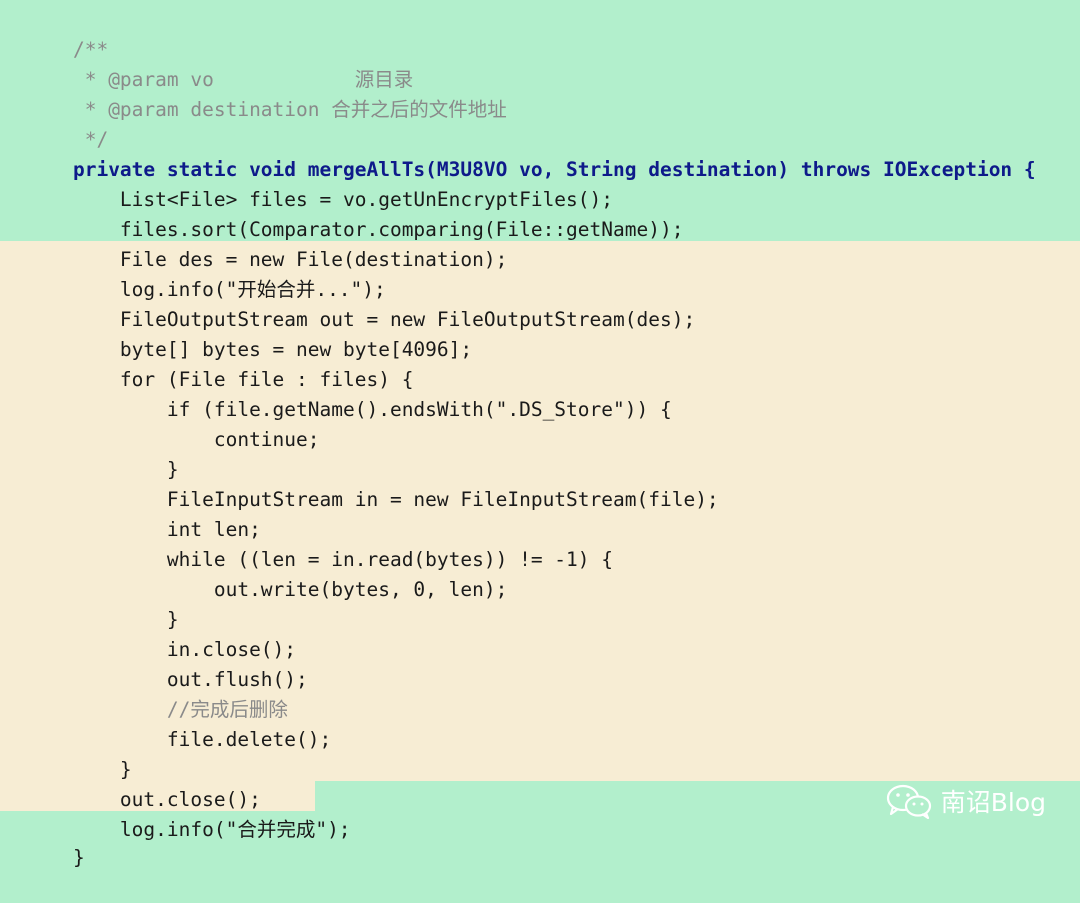 This screenshot has height=903, width=1080. Describe the element at coordinates (993, 802) in the screenshot. I see `watermark-text: 南诏Blog` at that location.